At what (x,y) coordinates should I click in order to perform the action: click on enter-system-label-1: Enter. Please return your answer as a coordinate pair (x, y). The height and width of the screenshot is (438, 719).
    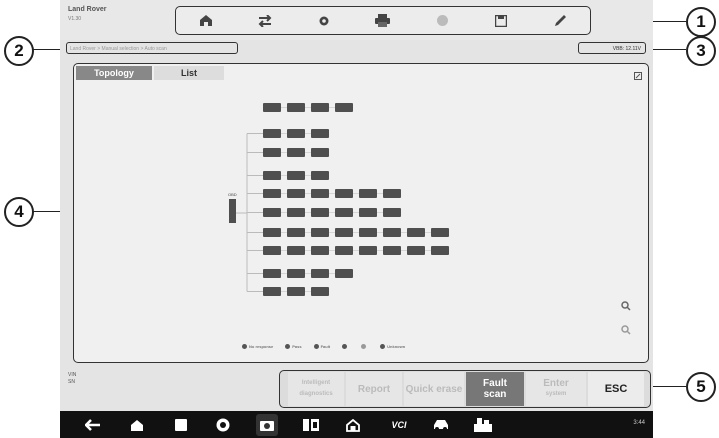
    Looking at the image, I should click on (556, 383).